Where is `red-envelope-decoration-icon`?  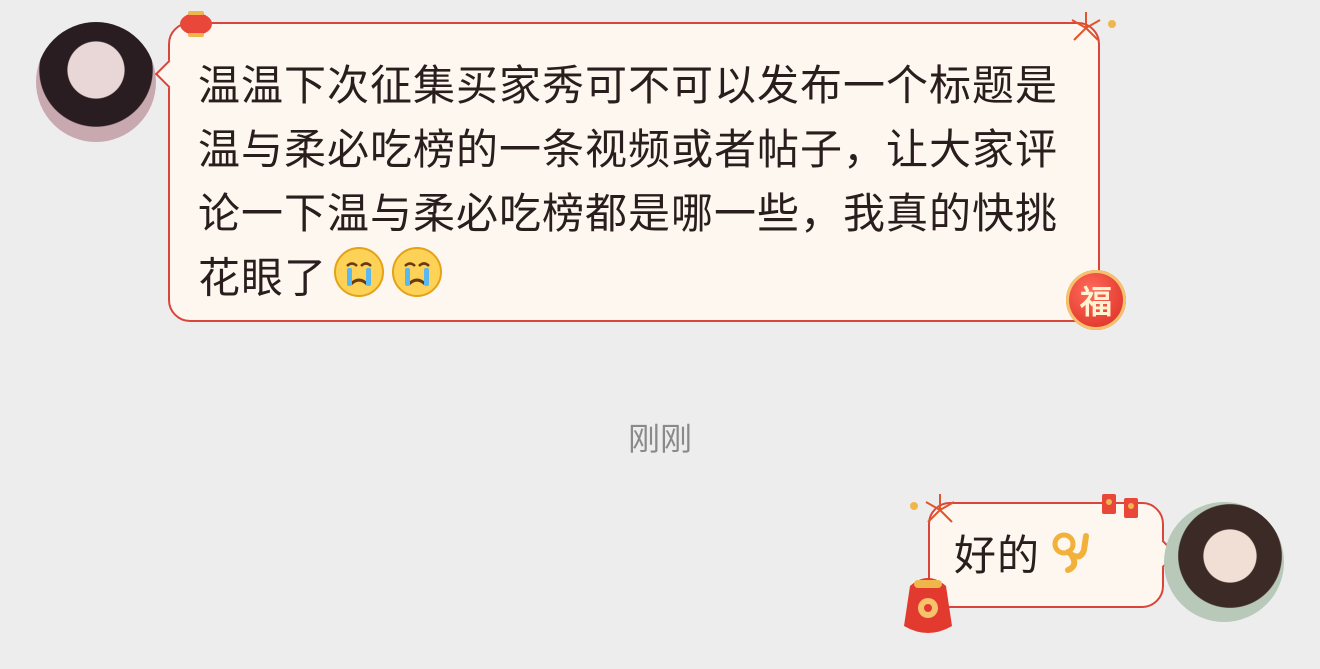 red-envelope-decoration-icon is located at coordinates (1123, 508).